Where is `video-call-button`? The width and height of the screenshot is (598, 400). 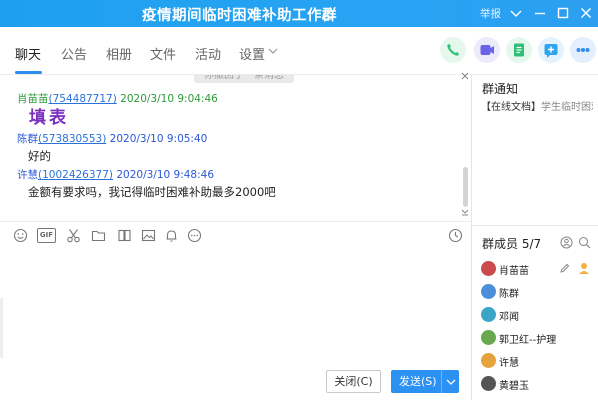
video-call-button is located at coordinates (487, 50).